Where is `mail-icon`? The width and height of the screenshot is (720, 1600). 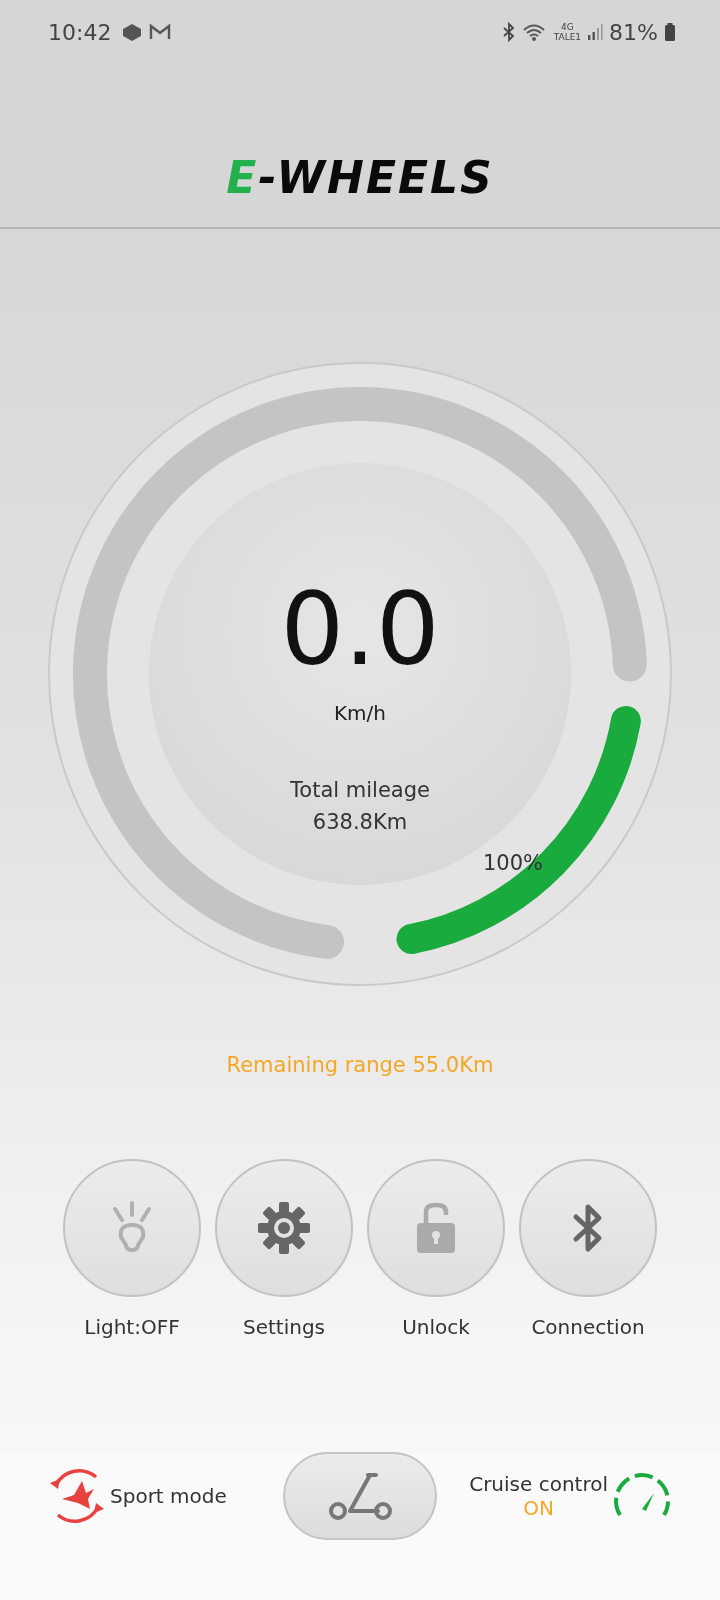 mail-icon is located at coordinates (160, 32).